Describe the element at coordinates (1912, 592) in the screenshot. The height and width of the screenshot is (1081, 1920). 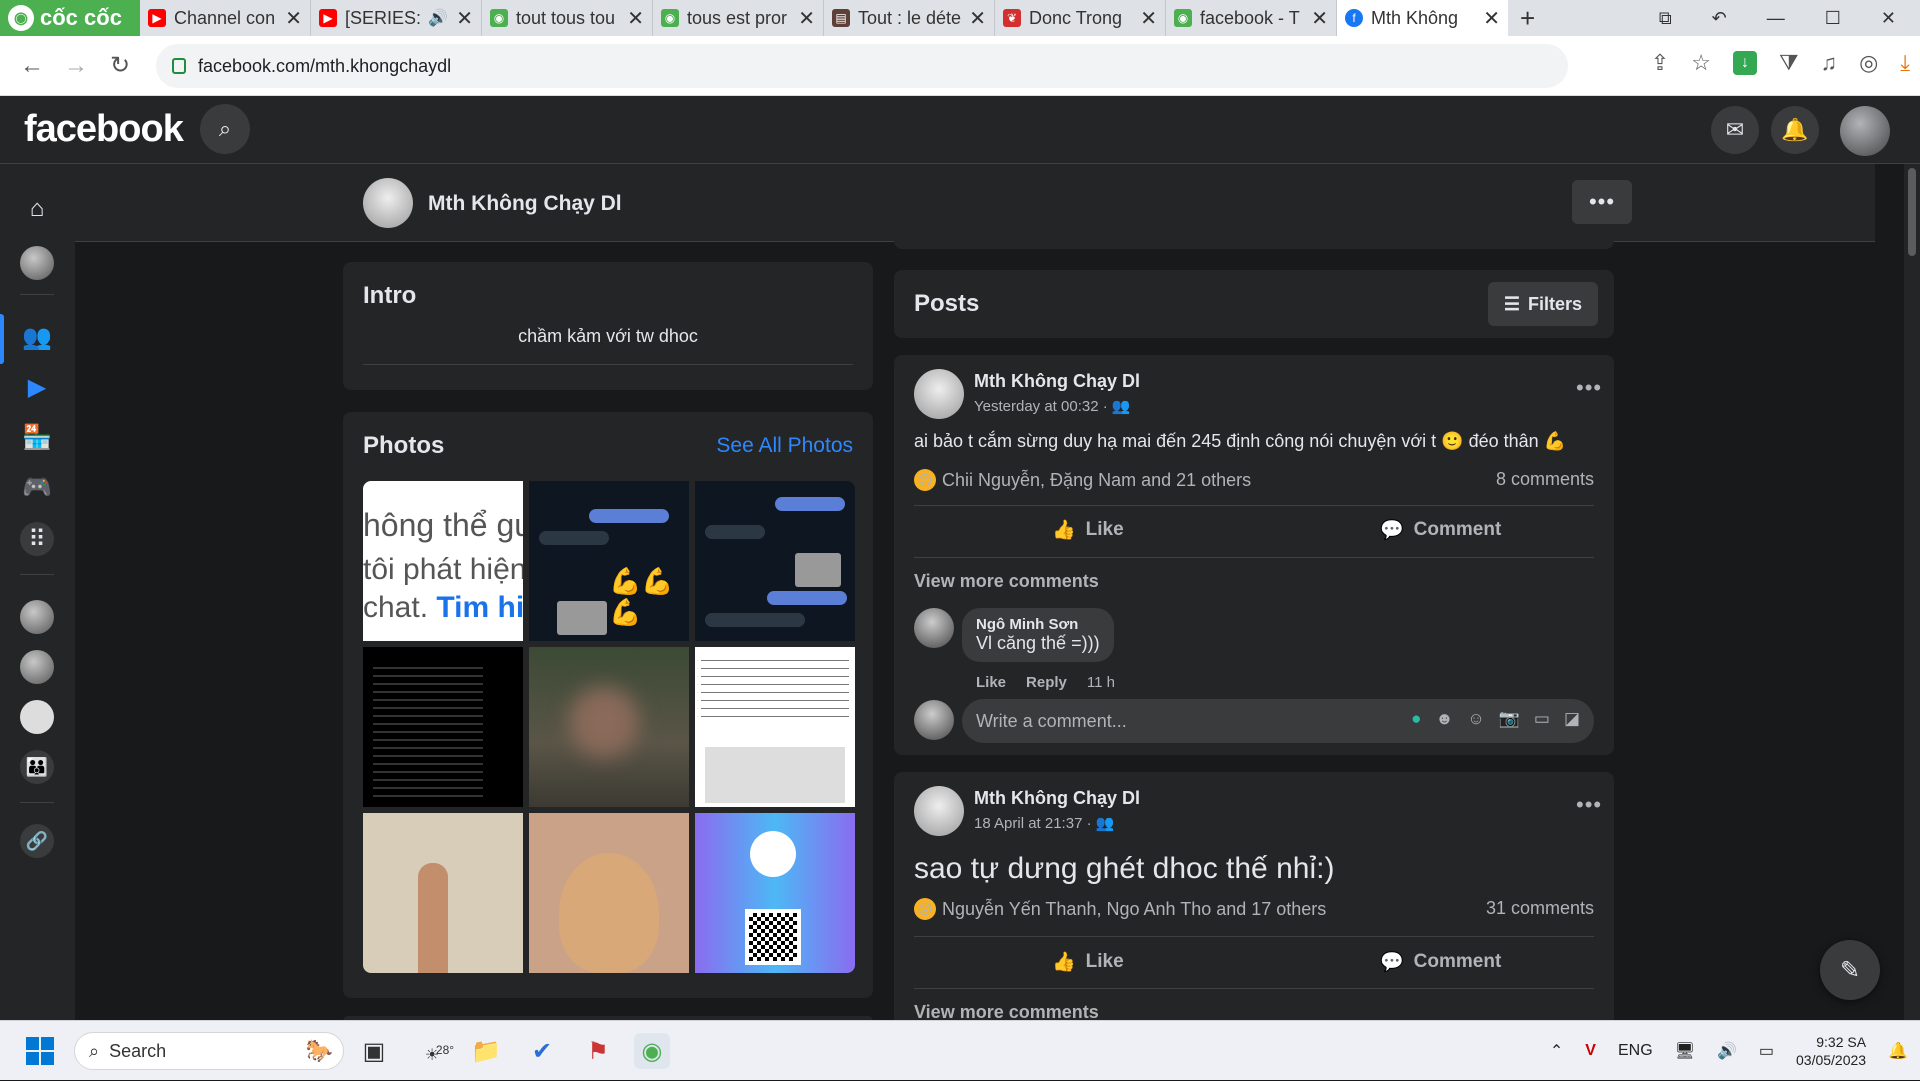
I see `page-scrollbar` at that location.